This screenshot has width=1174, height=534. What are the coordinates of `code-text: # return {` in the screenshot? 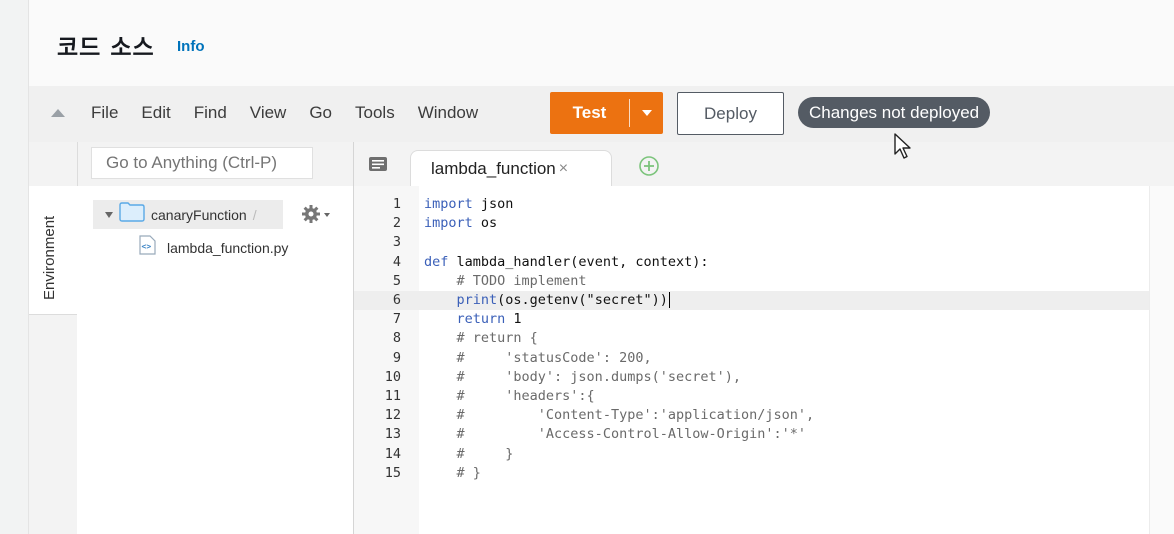 It's located at (497, 338).